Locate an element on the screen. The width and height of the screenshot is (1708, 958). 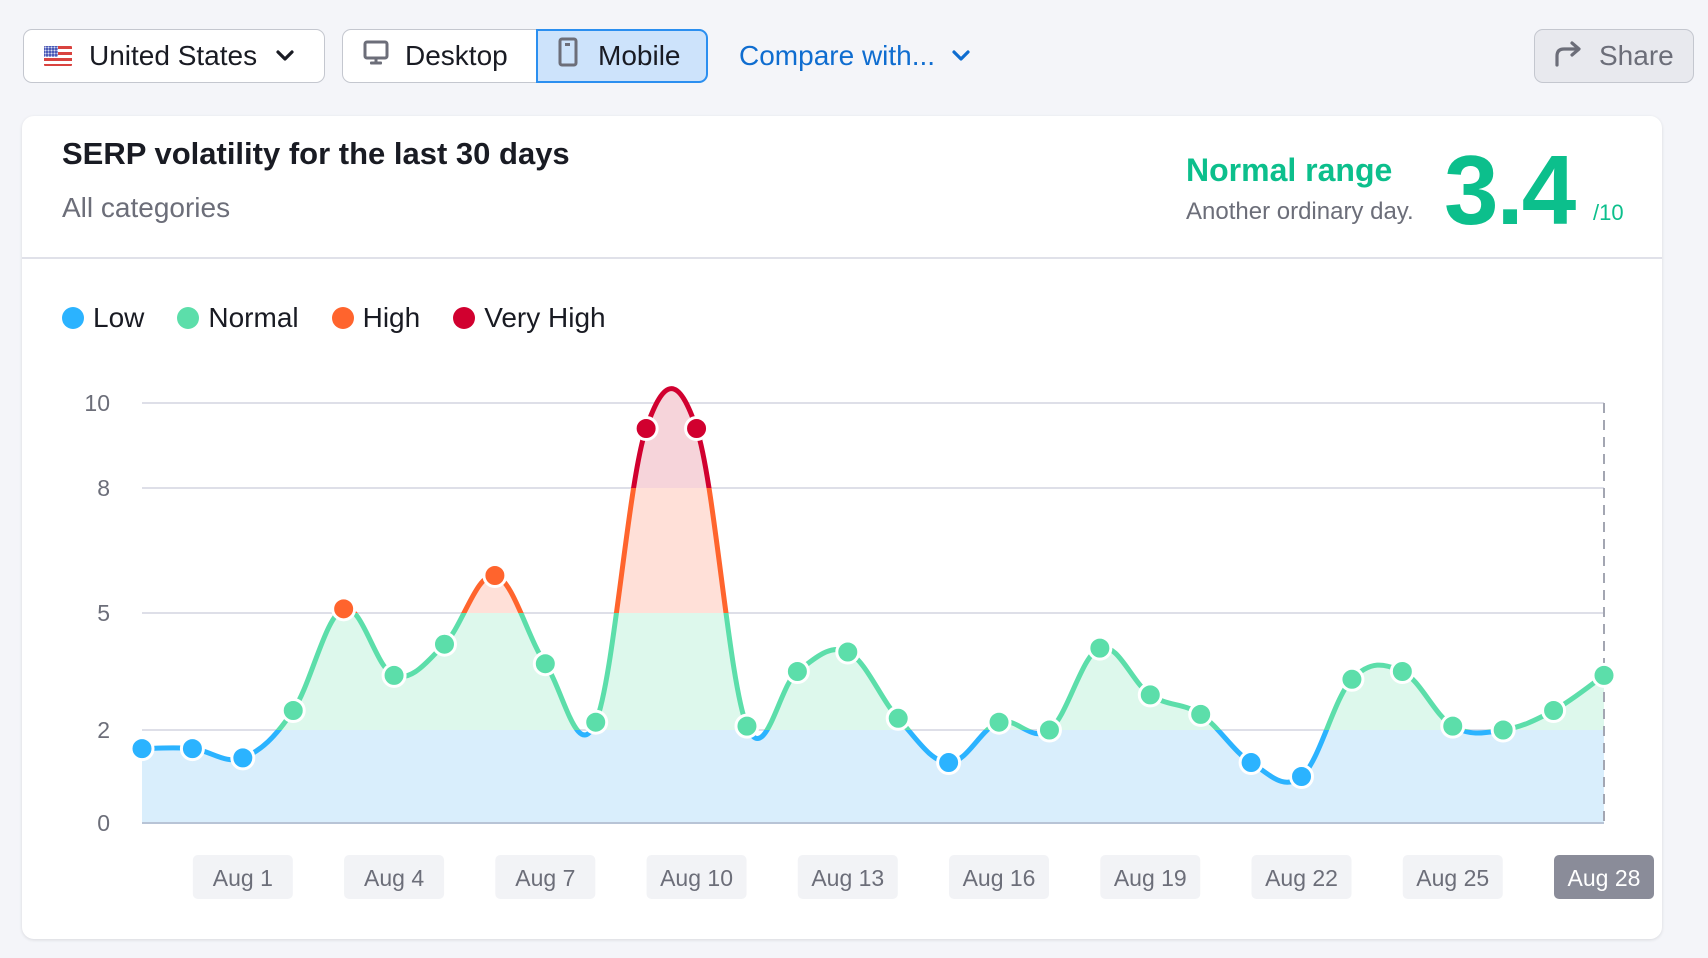
x-tick-label: Aug 28 is located at coordinates (1604, 878).